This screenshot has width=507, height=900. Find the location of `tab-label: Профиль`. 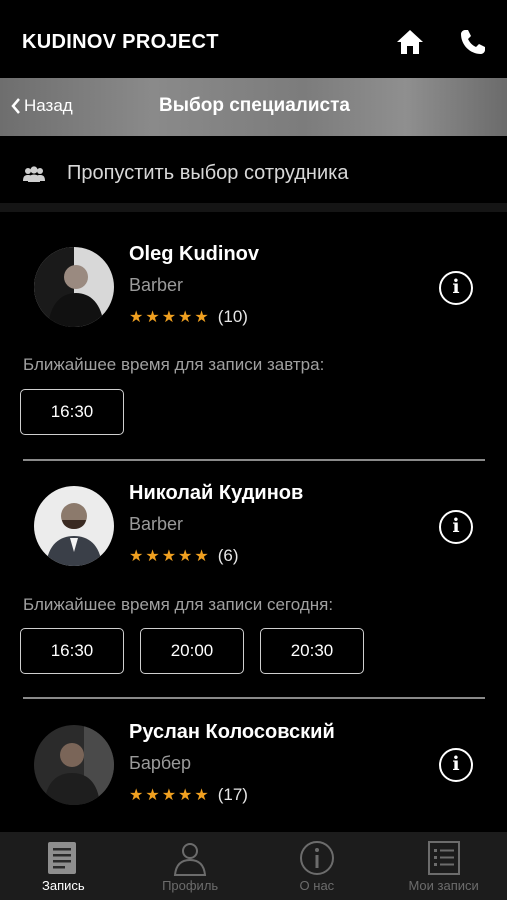

tab-label: Профиль is located at coordinates (190, 885).